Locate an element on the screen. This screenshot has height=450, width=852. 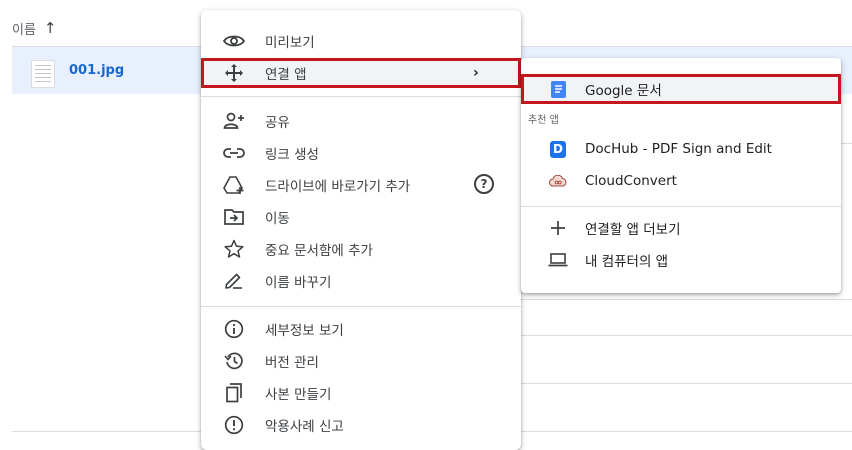
submenu-divider is located at coordinates (681, 206).